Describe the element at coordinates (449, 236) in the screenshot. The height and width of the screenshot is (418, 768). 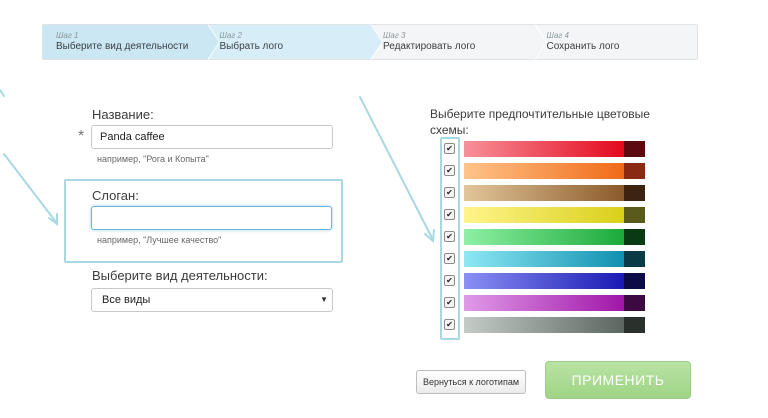
I see `color-scheme-checkbox-green: ✔` at that location.